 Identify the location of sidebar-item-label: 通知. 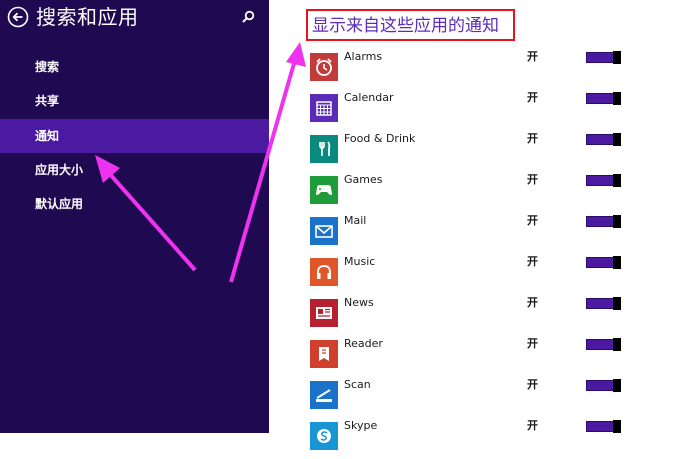
(47, 136).